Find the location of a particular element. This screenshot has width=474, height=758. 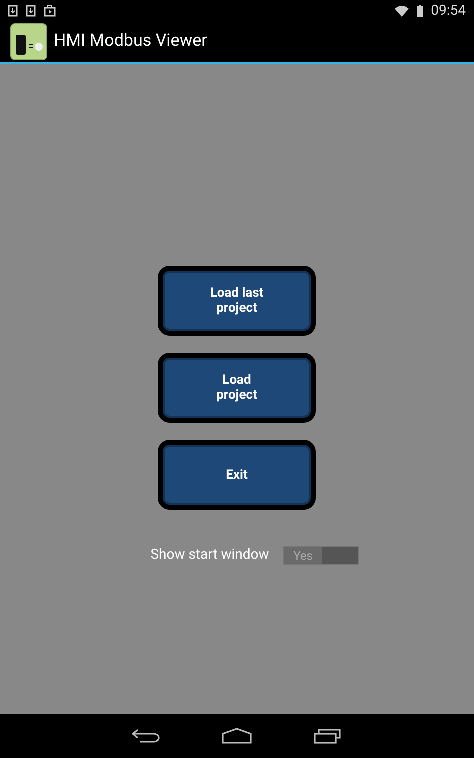

wifi-icon is located at coordinates (402, 11).